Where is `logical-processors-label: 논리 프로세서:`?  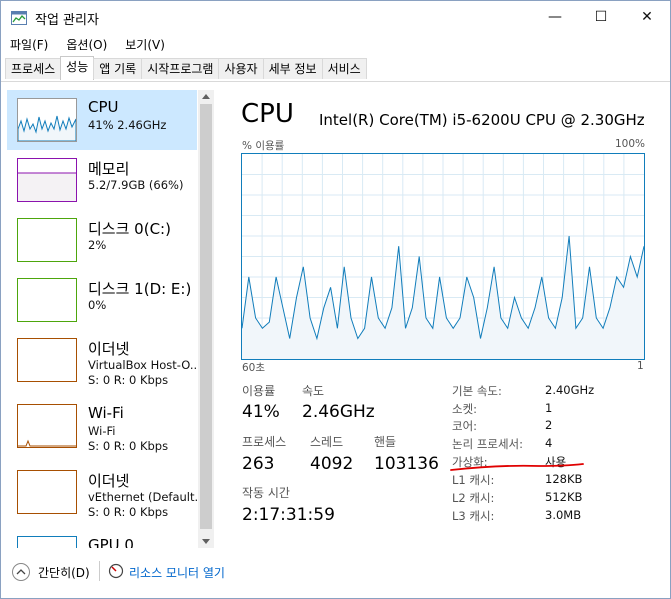 logical-processors-label: 논리 프로세서: is located at coordinates (488, 444).